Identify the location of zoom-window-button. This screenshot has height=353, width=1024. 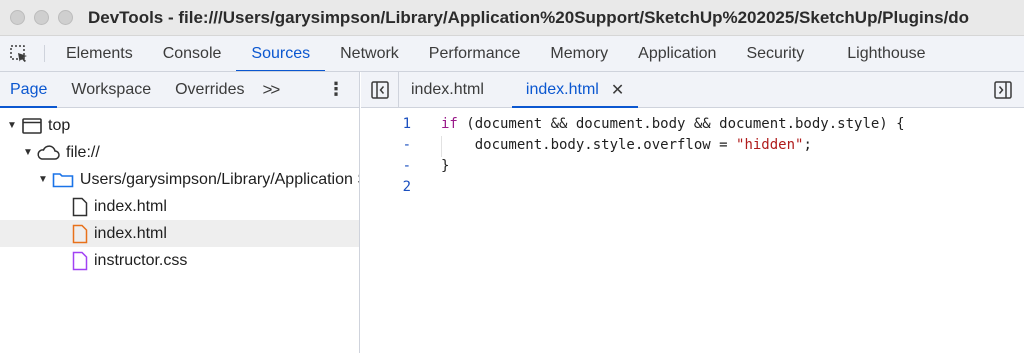
(65, 17).